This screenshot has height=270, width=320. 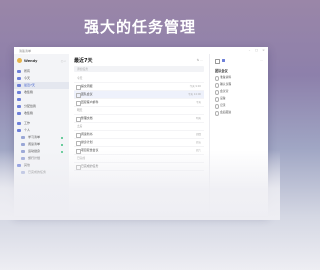 What do you see at coordinates (41, 99) in the screenshot?
I see `sidebar-item` at bounding box center [41, 99].